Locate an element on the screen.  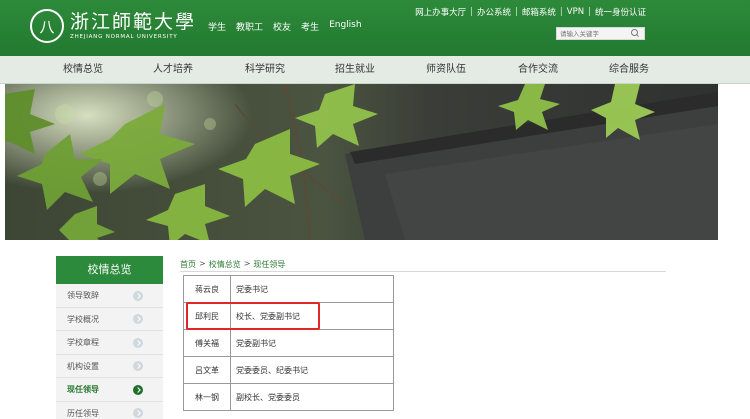
top-nav-students: 学生 is located at coordinates (217, 26).